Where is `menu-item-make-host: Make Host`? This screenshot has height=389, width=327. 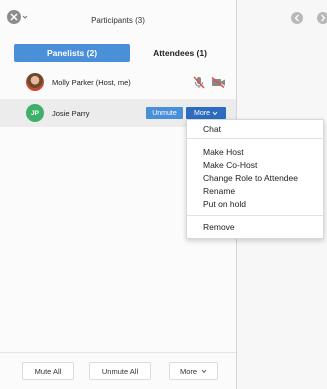 menu-item-make-host: Make Host is located at coordinates (223, 152).